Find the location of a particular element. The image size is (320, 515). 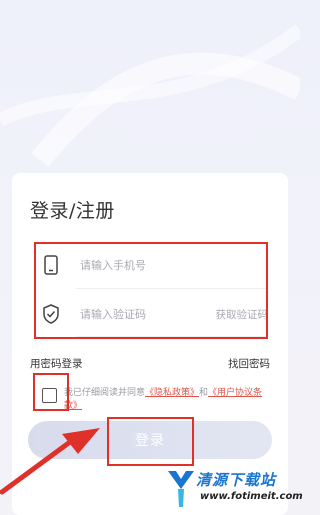

password-login-link: 用密码登录 is located at coordinates (56, 363).